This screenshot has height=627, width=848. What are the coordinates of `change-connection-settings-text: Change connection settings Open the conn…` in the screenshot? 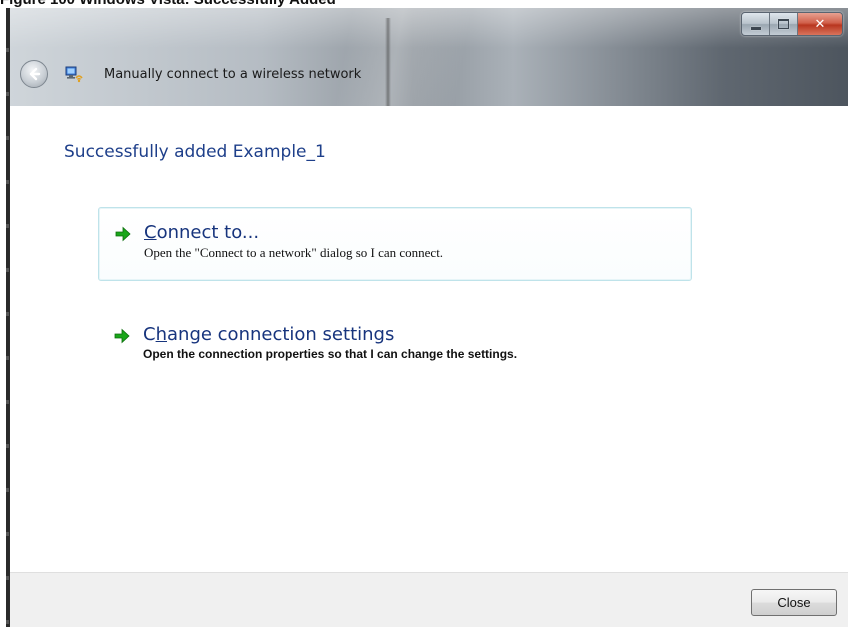 It's located at (330, 343).